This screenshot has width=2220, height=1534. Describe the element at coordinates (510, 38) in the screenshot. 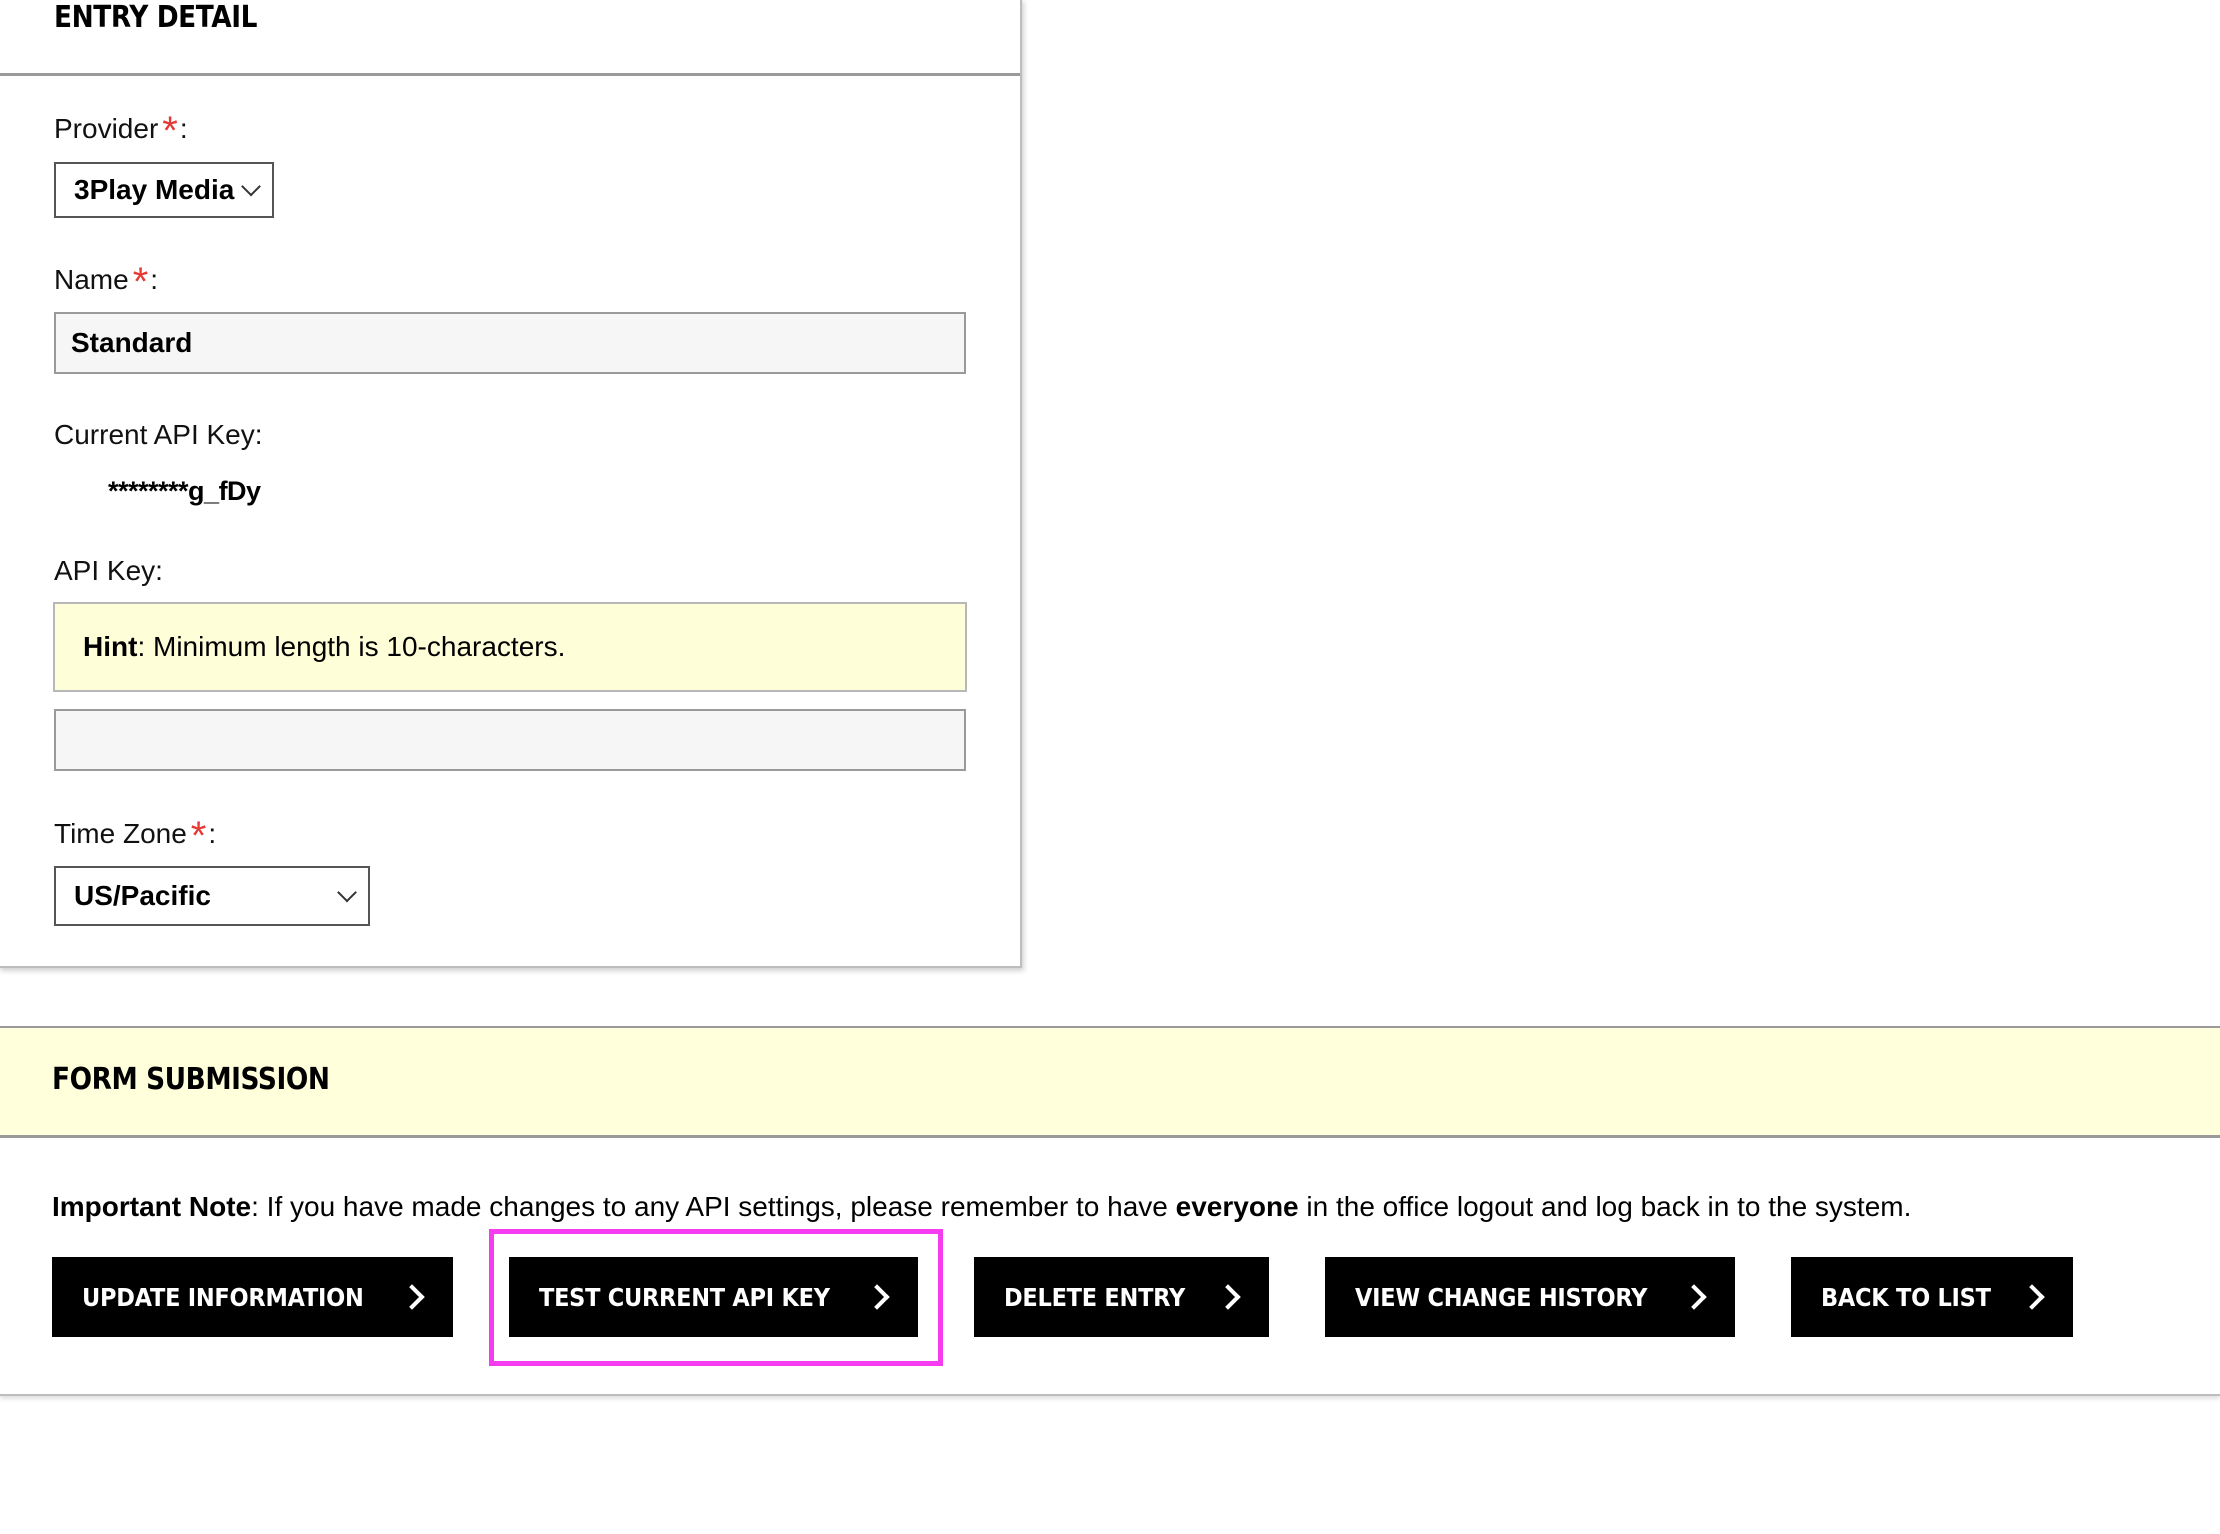

I see `entry-detail-header: ENTRY DETAIL` at that location.